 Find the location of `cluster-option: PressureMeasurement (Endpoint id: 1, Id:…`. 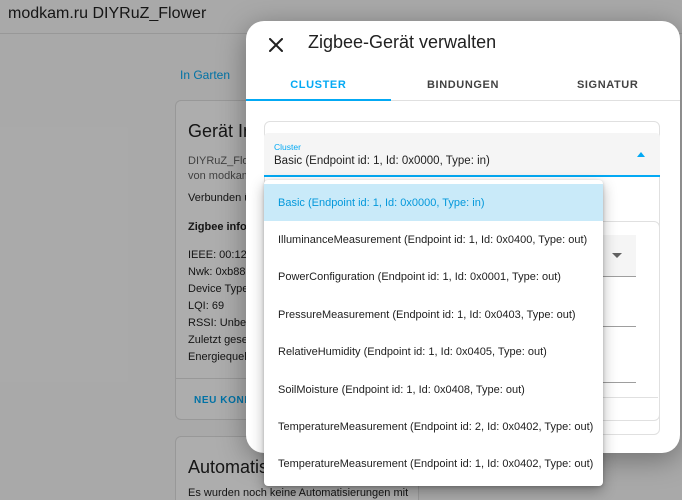

cluster-option: PressureMeasurement (Endpoint id: 1, Id:… is located at coordinates (433, 314).